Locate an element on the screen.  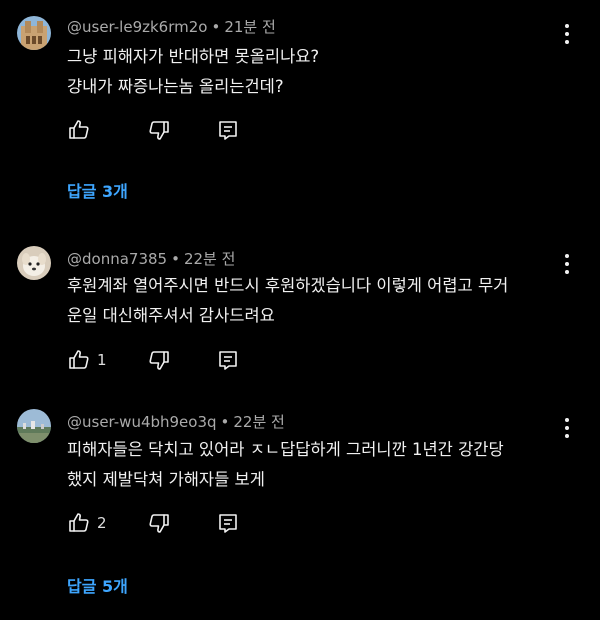
author-handle: @user-le9zk6rm2o is located at coordinates (137, 27).